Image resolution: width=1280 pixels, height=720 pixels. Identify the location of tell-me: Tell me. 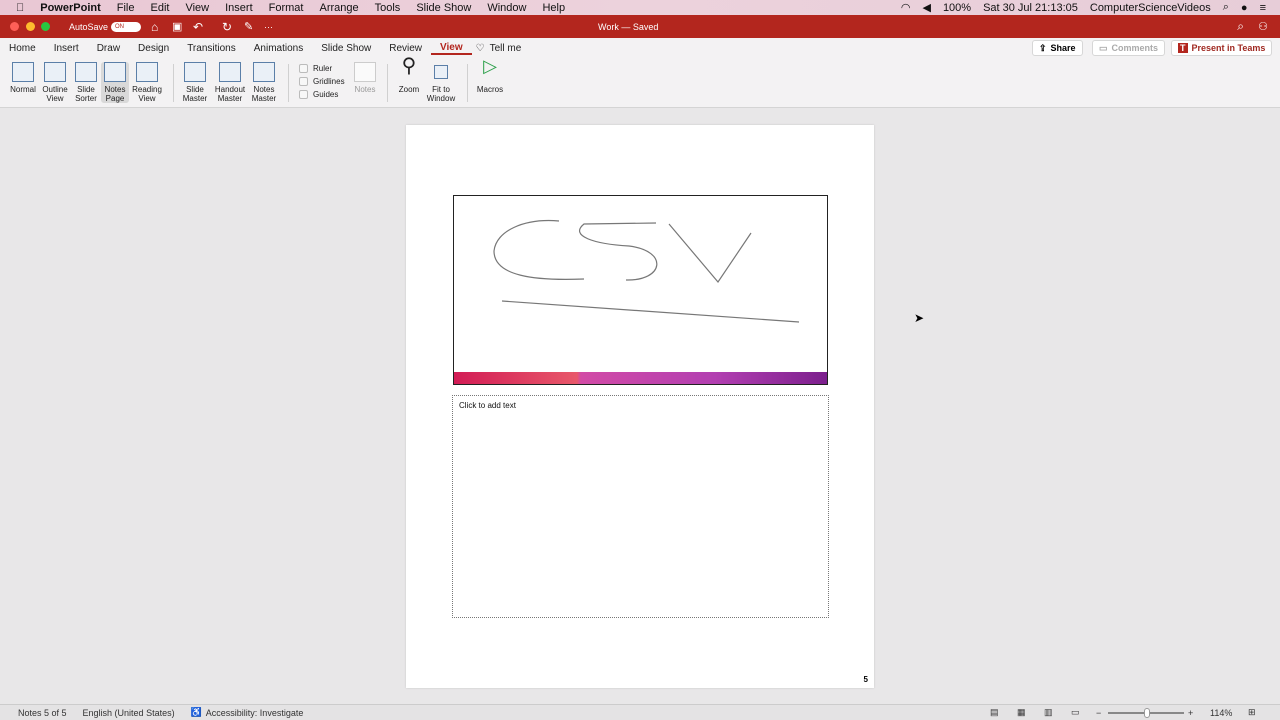
(508, 48).